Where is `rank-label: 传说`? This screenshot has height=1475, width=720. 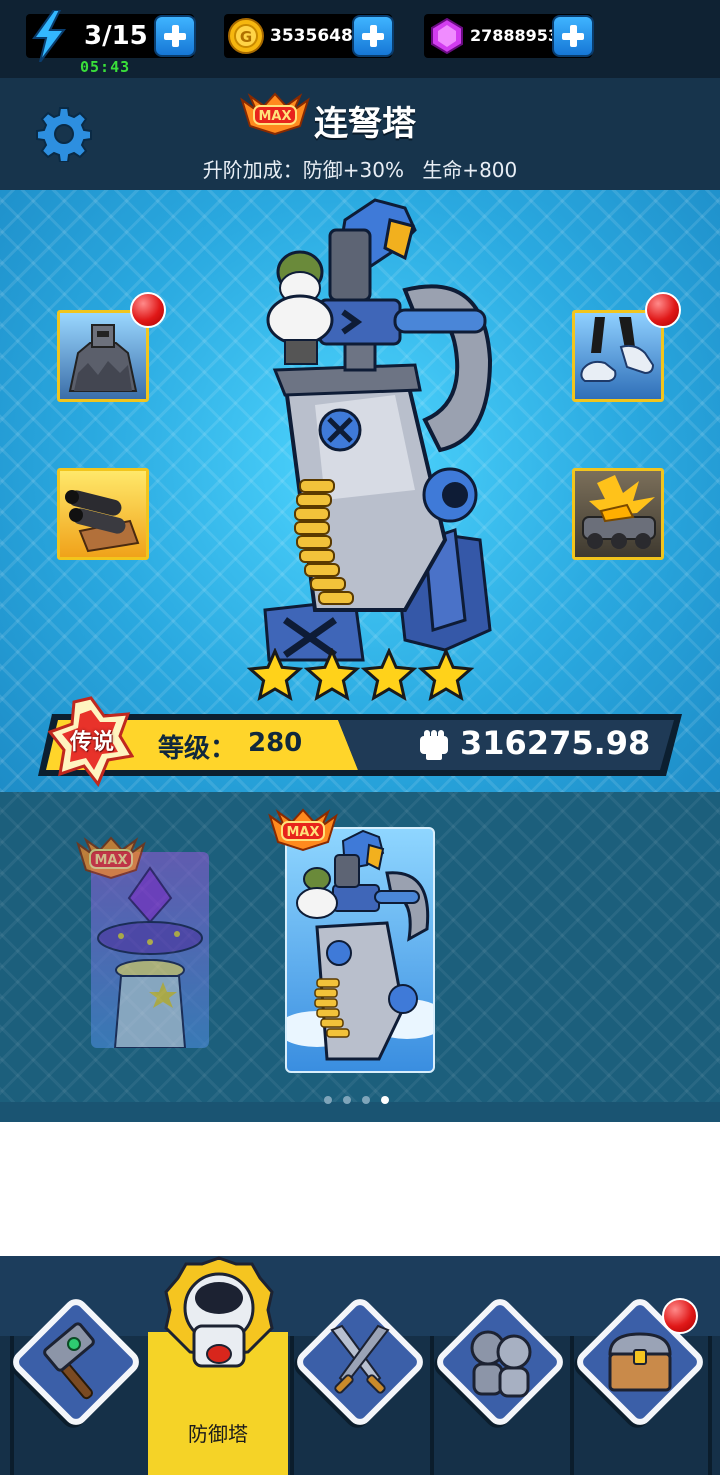 rank-label: 传说 is located at coordinates (91, 742).